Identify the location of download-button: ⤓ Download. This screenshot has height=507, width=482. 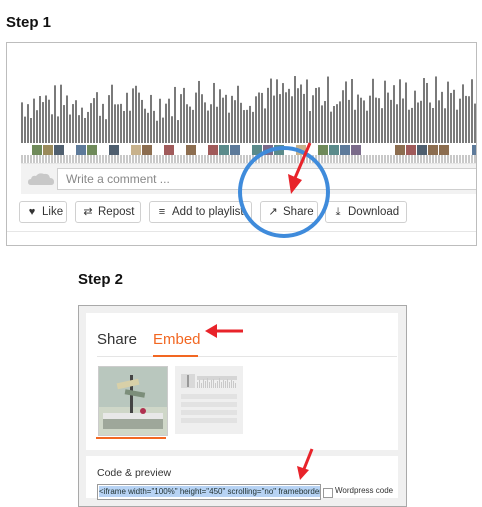
(366, 212).